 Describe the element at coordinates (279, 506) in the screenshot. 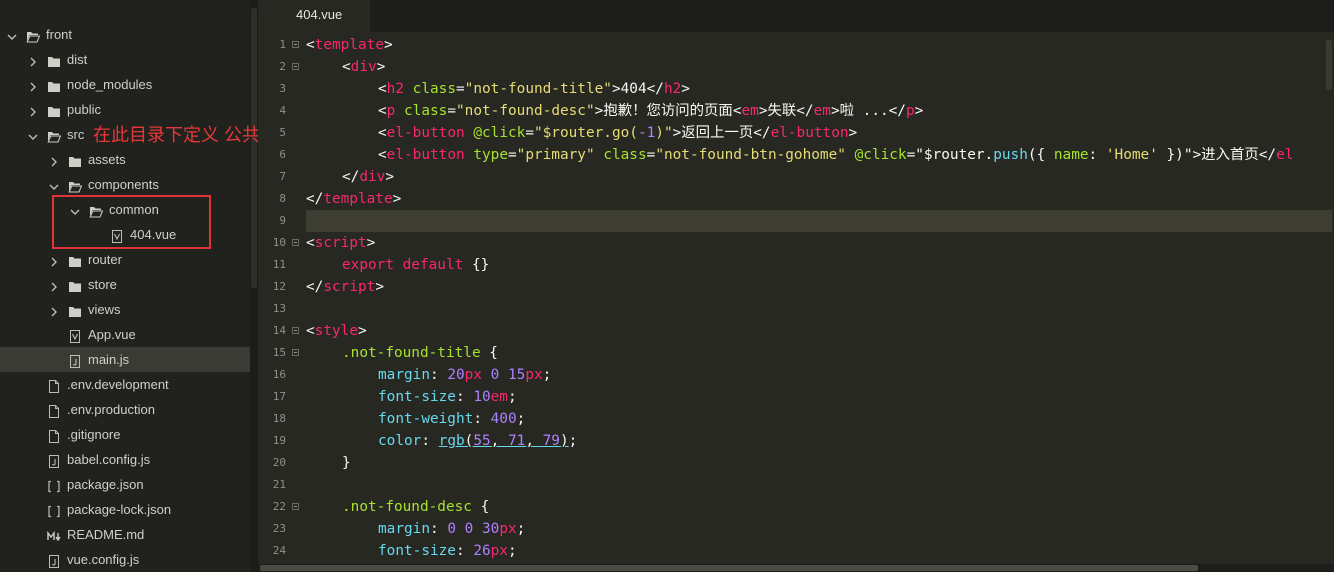

I see `line-number: 22` at that location.